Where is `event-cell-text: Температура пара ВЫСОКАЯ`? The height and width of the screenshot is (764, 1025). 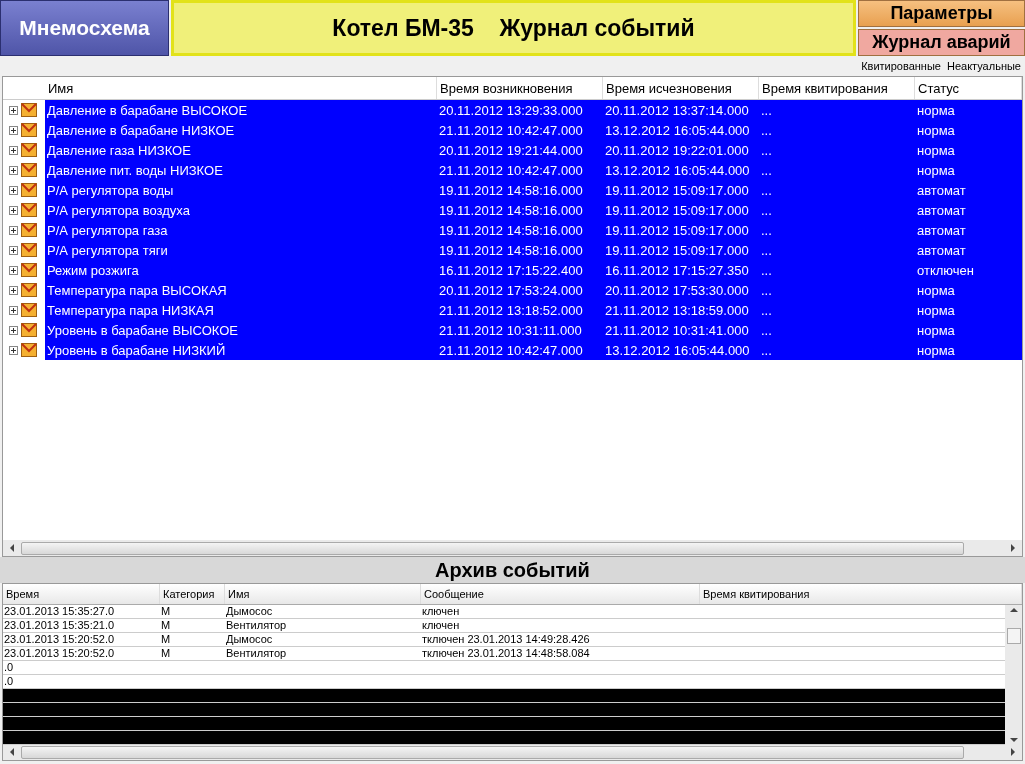
event-cell-text: Температура пара ВЫСОКАЯ is located at coordinates (137, 290).